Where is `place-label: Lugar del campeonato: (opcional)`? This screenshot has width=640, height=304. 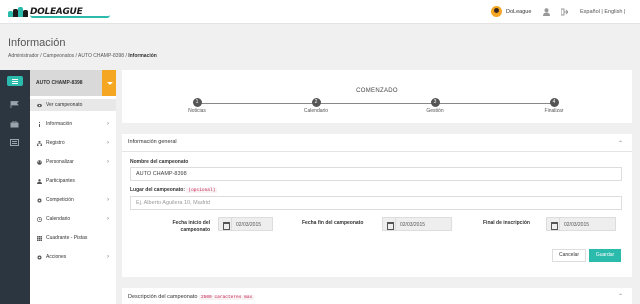 place-label: Lugar del campeonato: (opcional) is located at coordinates (174, 190).